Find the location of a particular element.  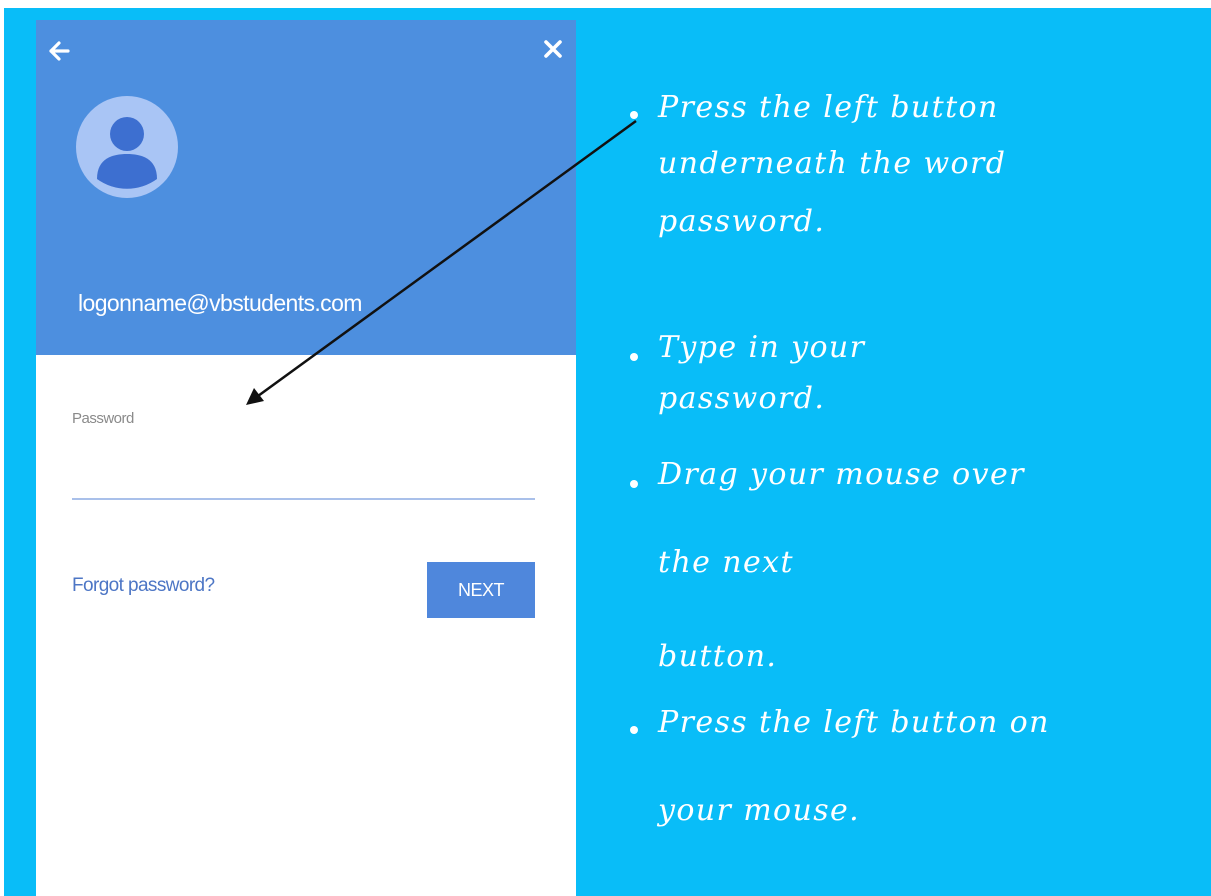

account-email: logonname@vbstudents.com is located at coordinates (220, 303).